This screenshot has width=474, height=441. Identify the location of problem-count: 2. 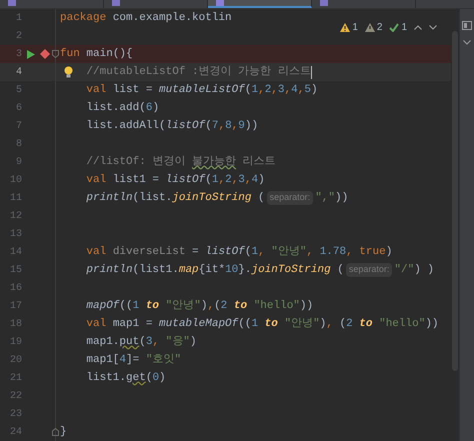
(379, 28).